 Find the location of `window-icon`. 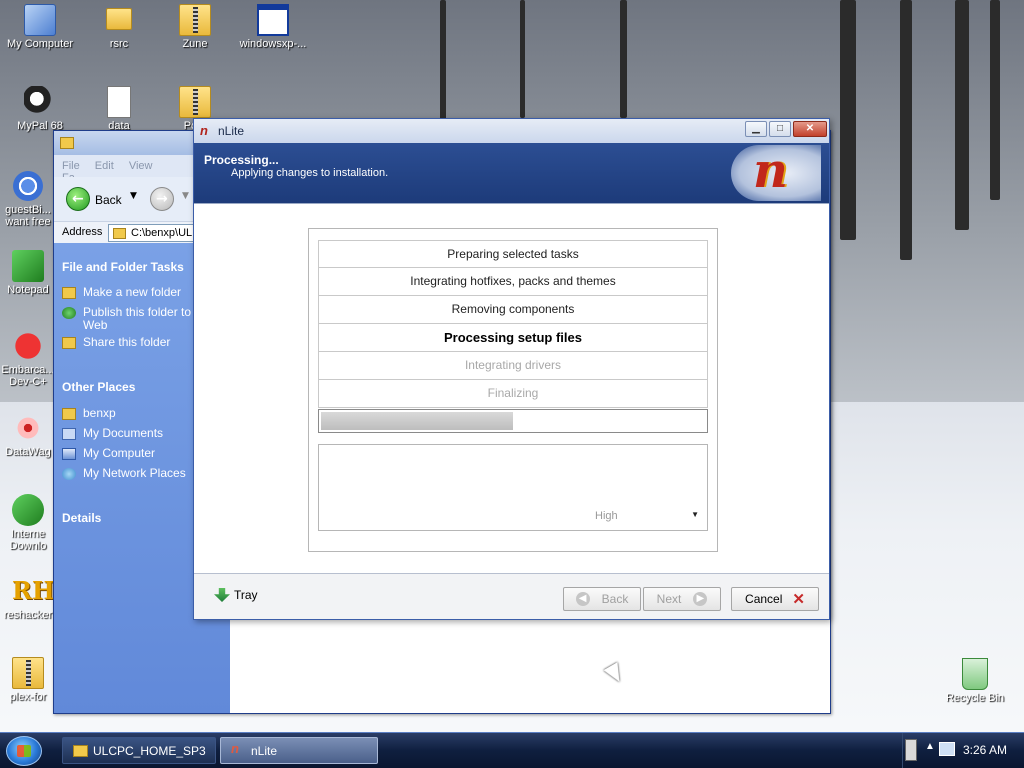

window-icon is located at coordinates (273, 20).